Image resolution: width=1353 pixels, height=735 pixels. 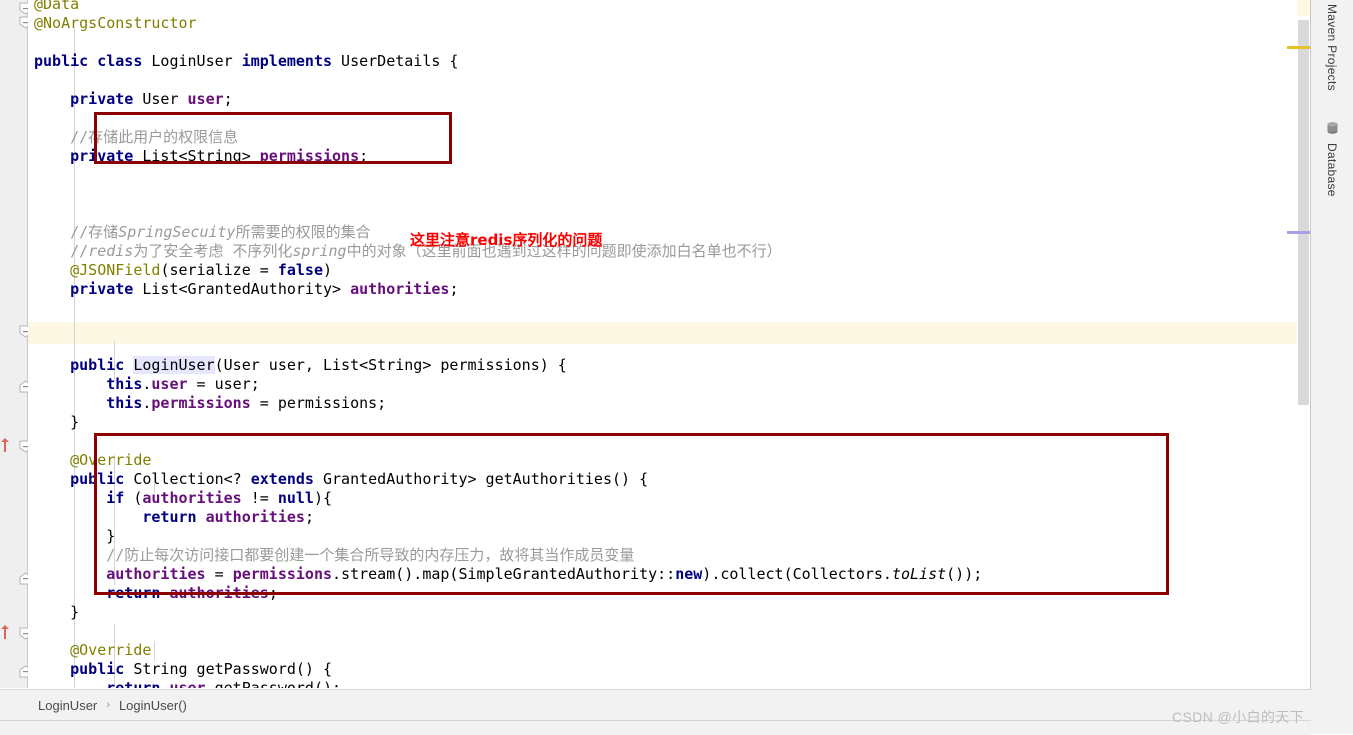 What do you see at coordinates (177, 232) in the screenshot?
I see `code-token: SpringSecuity` at bounding box center [177, 232].